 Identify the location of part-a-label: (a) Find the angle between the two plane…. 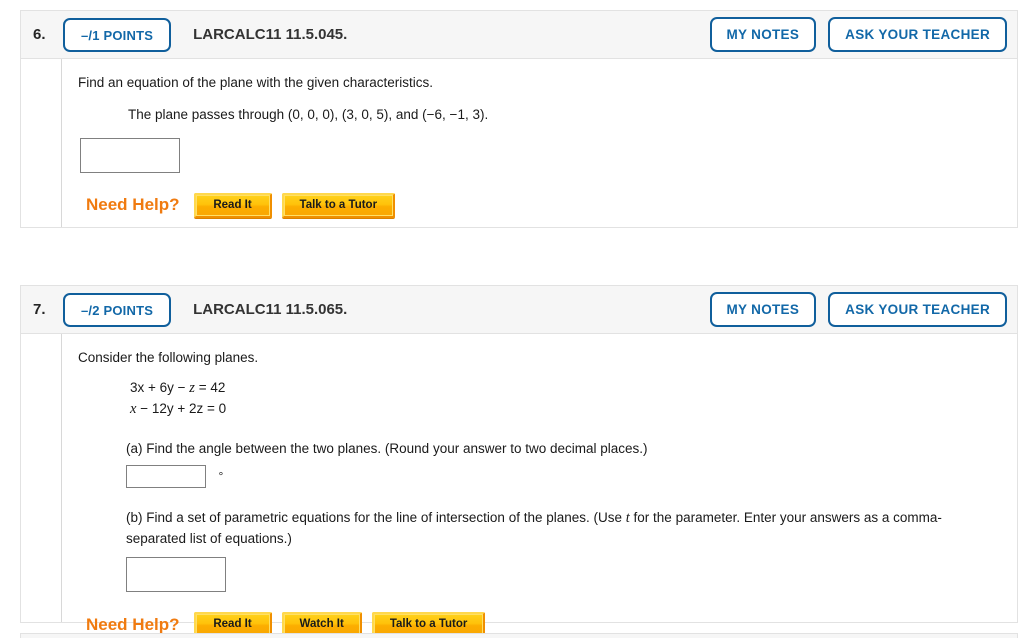
(387, 449).